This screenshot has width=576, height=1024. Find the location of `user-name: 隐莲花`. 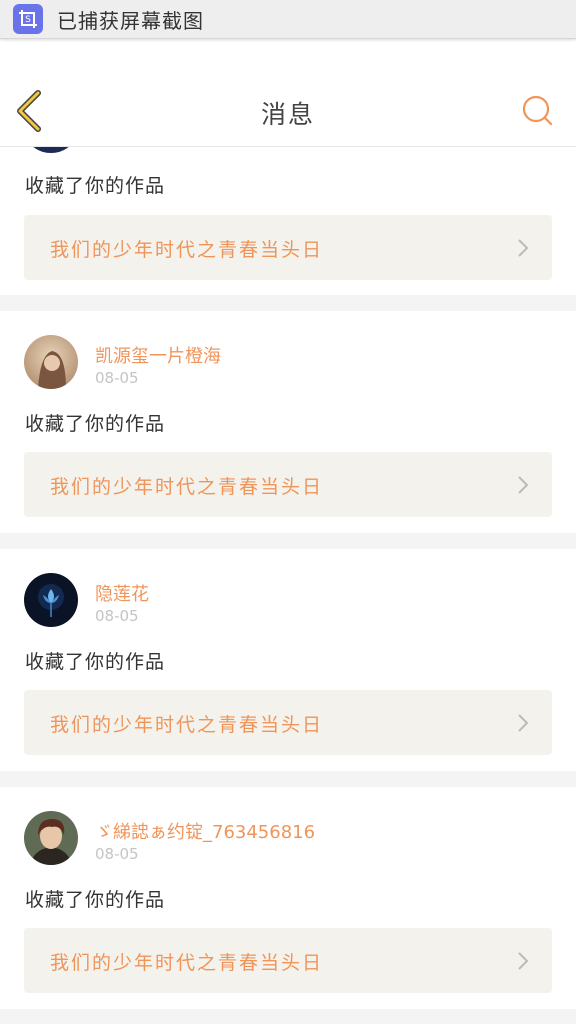

user-name: 隐莲花 is located at coordinates (122, 593).